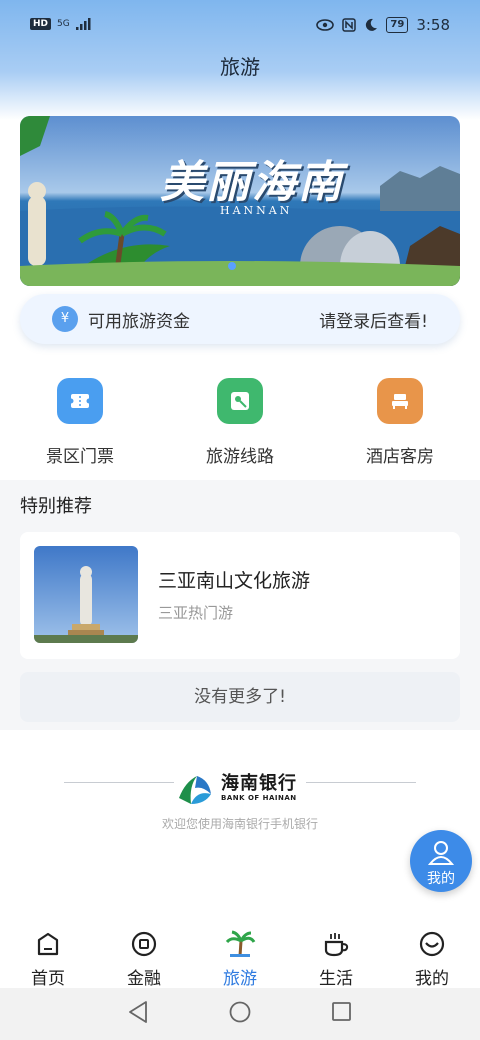  Describe the element at coordinates (361, 782) in the screenshot. I see `divider-right` at that location.